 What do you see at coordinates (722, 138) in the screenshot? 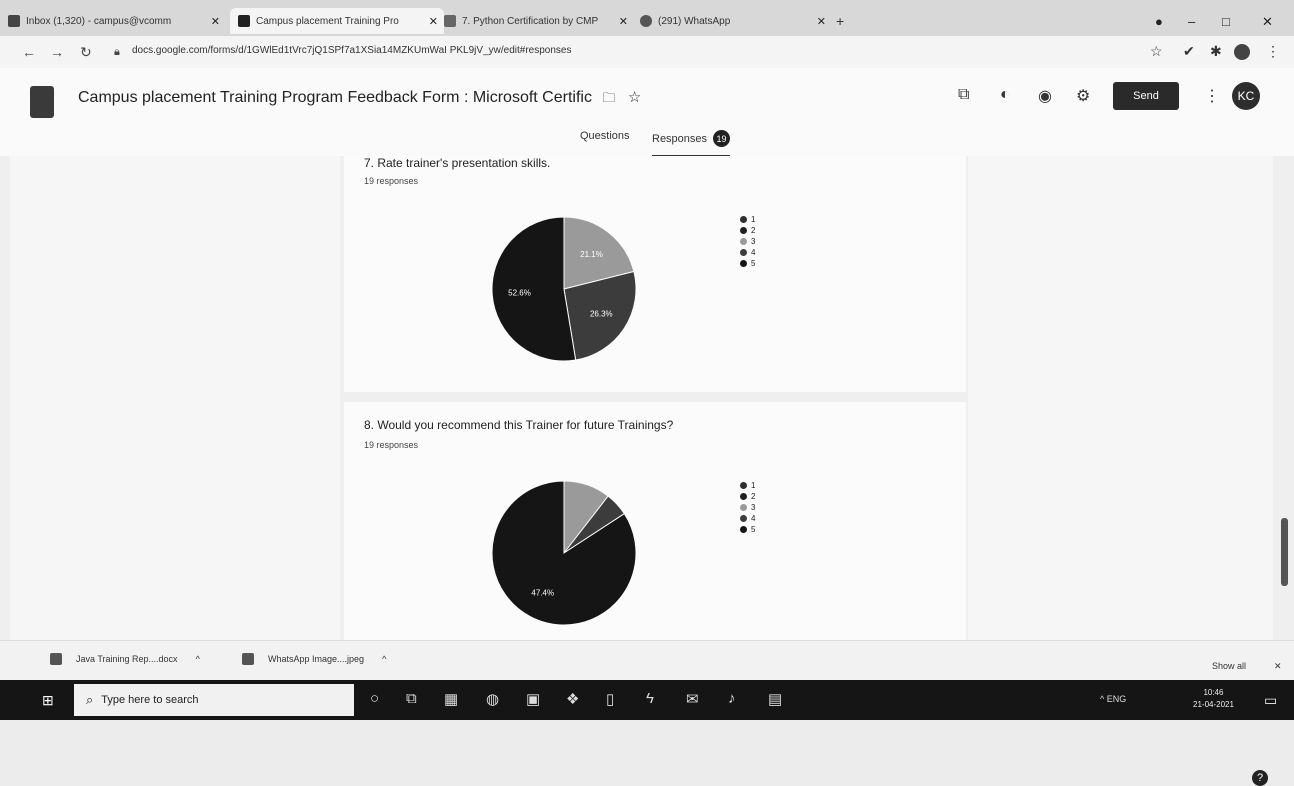
I see `responses-count-badge: 19` at bounding box center [722, 138].